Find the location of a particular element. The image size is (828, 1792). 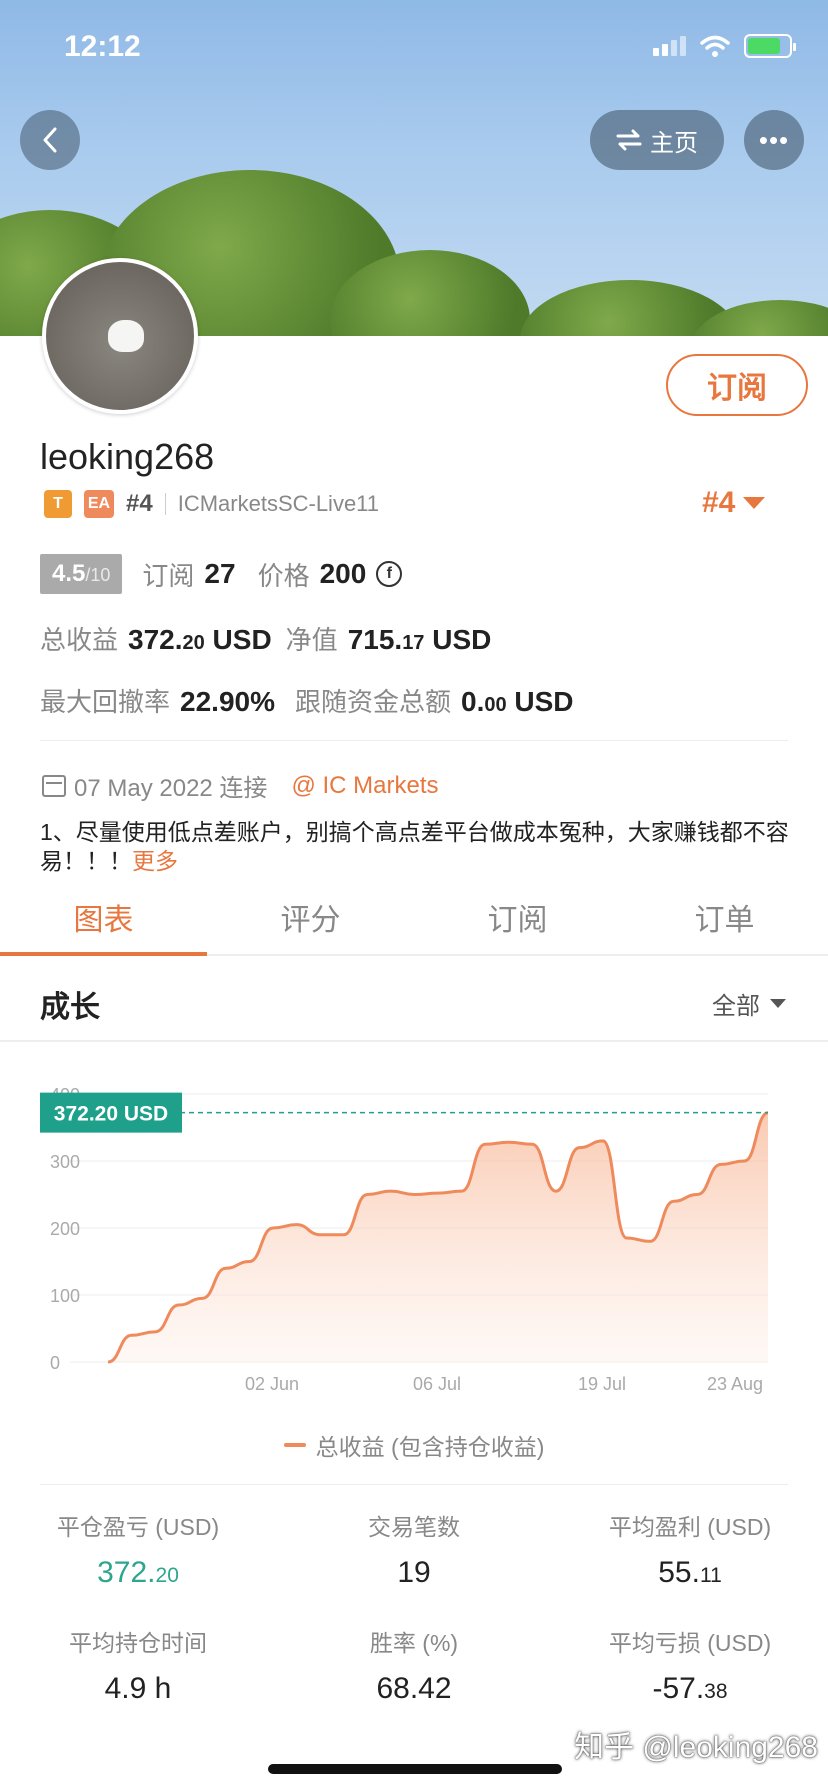

chevron-left-icon is located at coordinates (50, 140).